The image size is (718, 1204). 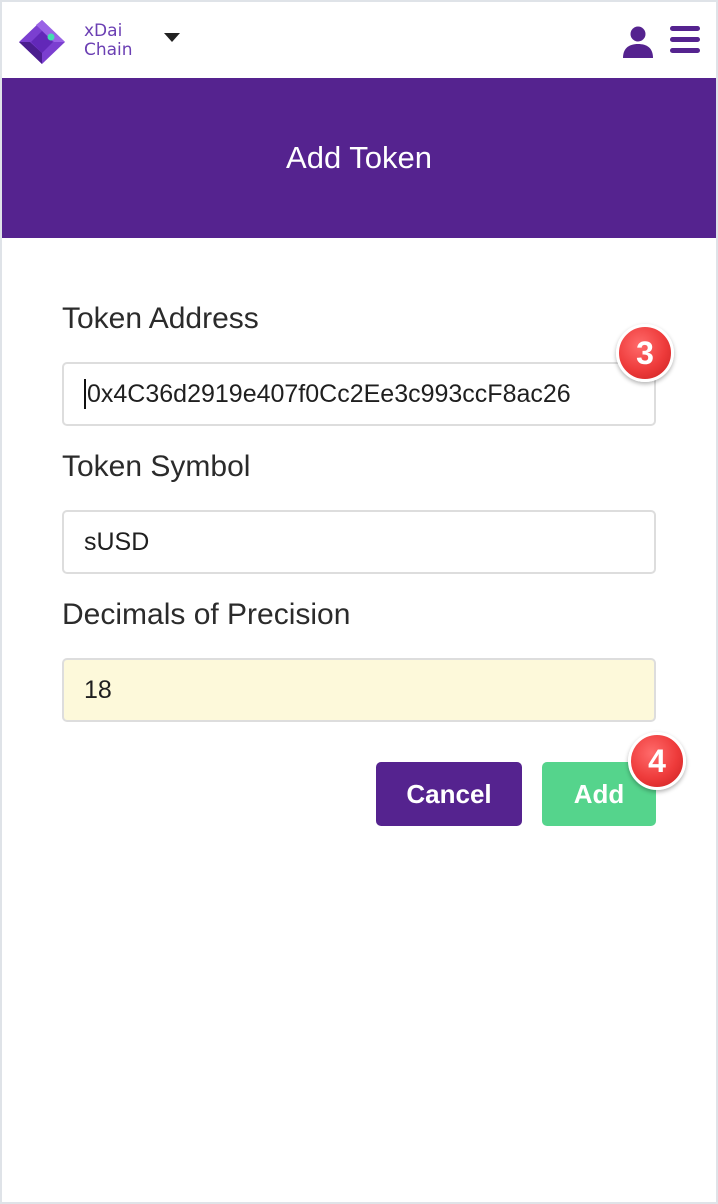 I want to click on text-cursor, so click(x=85, y=394).